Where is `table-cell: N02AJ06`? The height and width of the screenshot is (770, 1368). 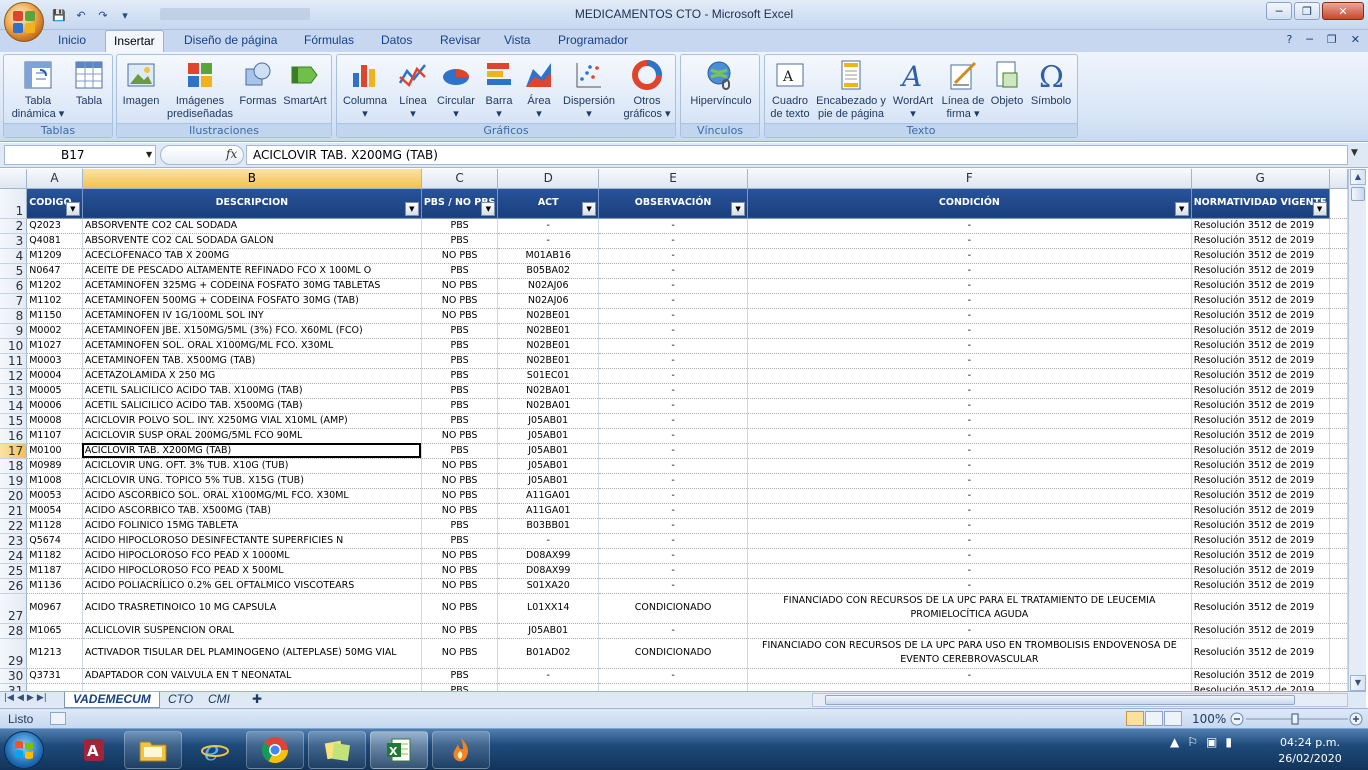
table-cell: N02AJ06 is located at coordinates (548, 286).